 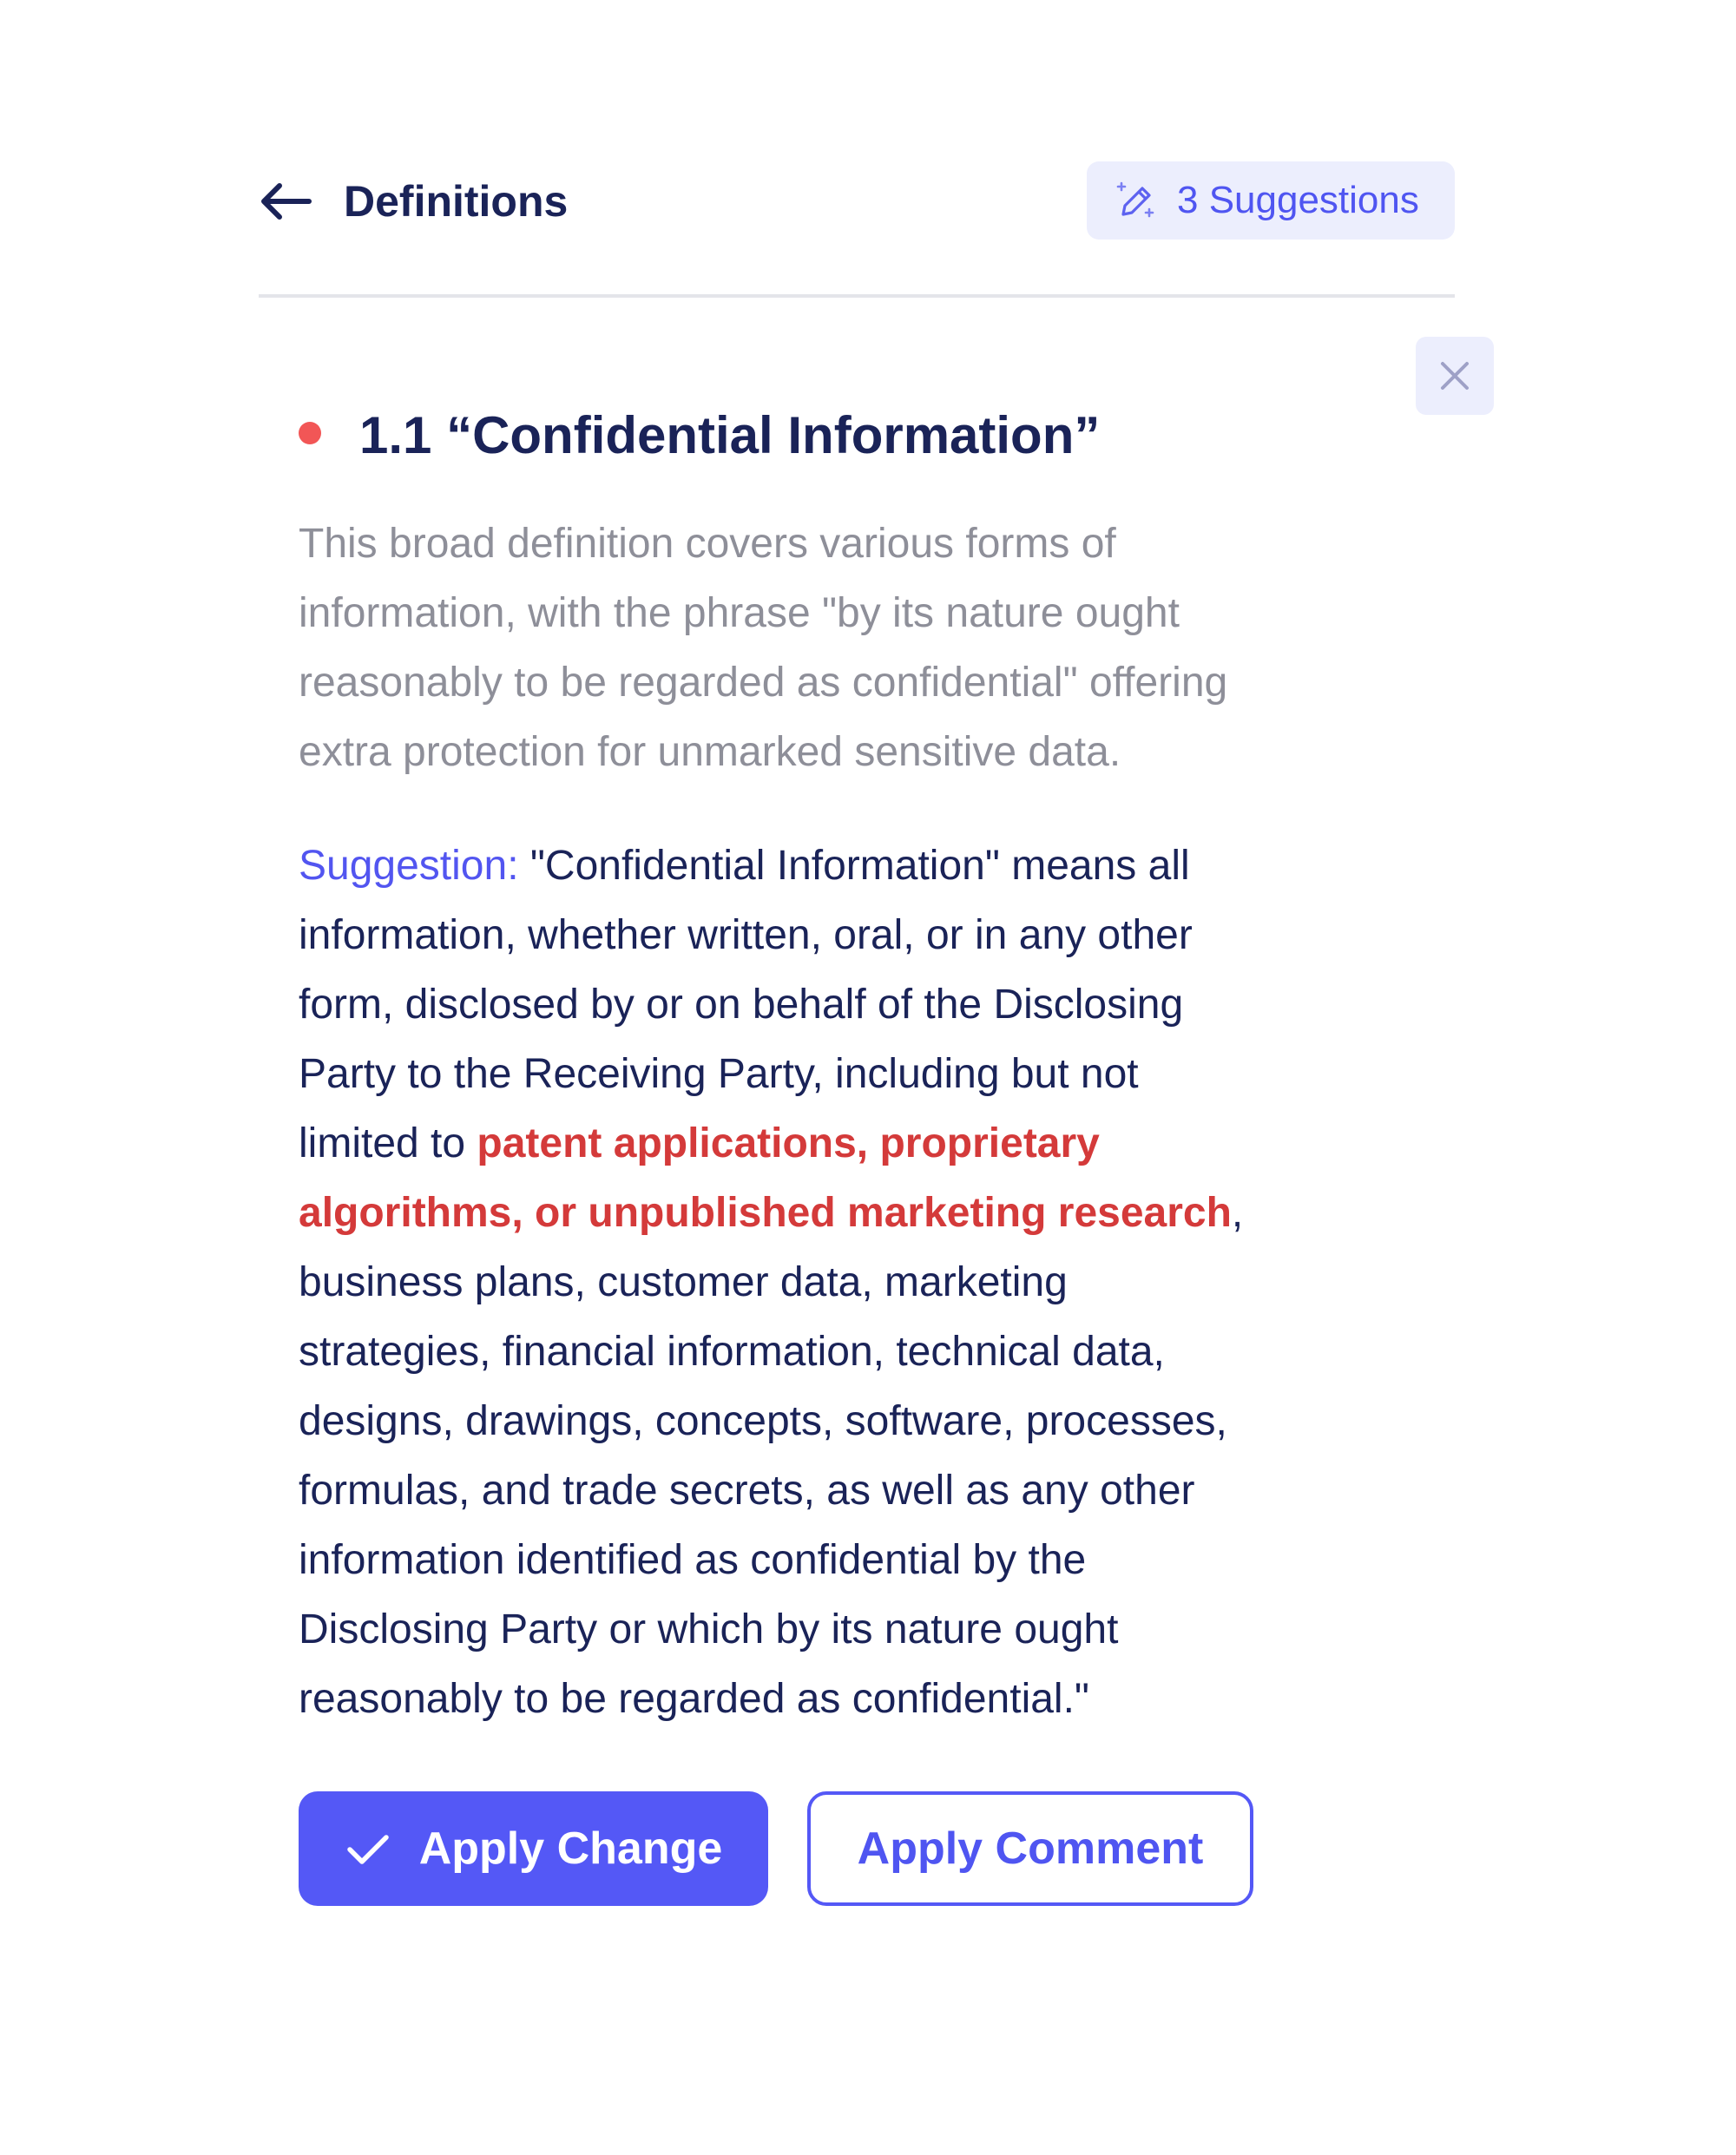 What do you see at coordinates (1298, 200) in the screenshot?
I see `suggestions-count-label: 3 Suggestions` at bounding box center [1298, 200].